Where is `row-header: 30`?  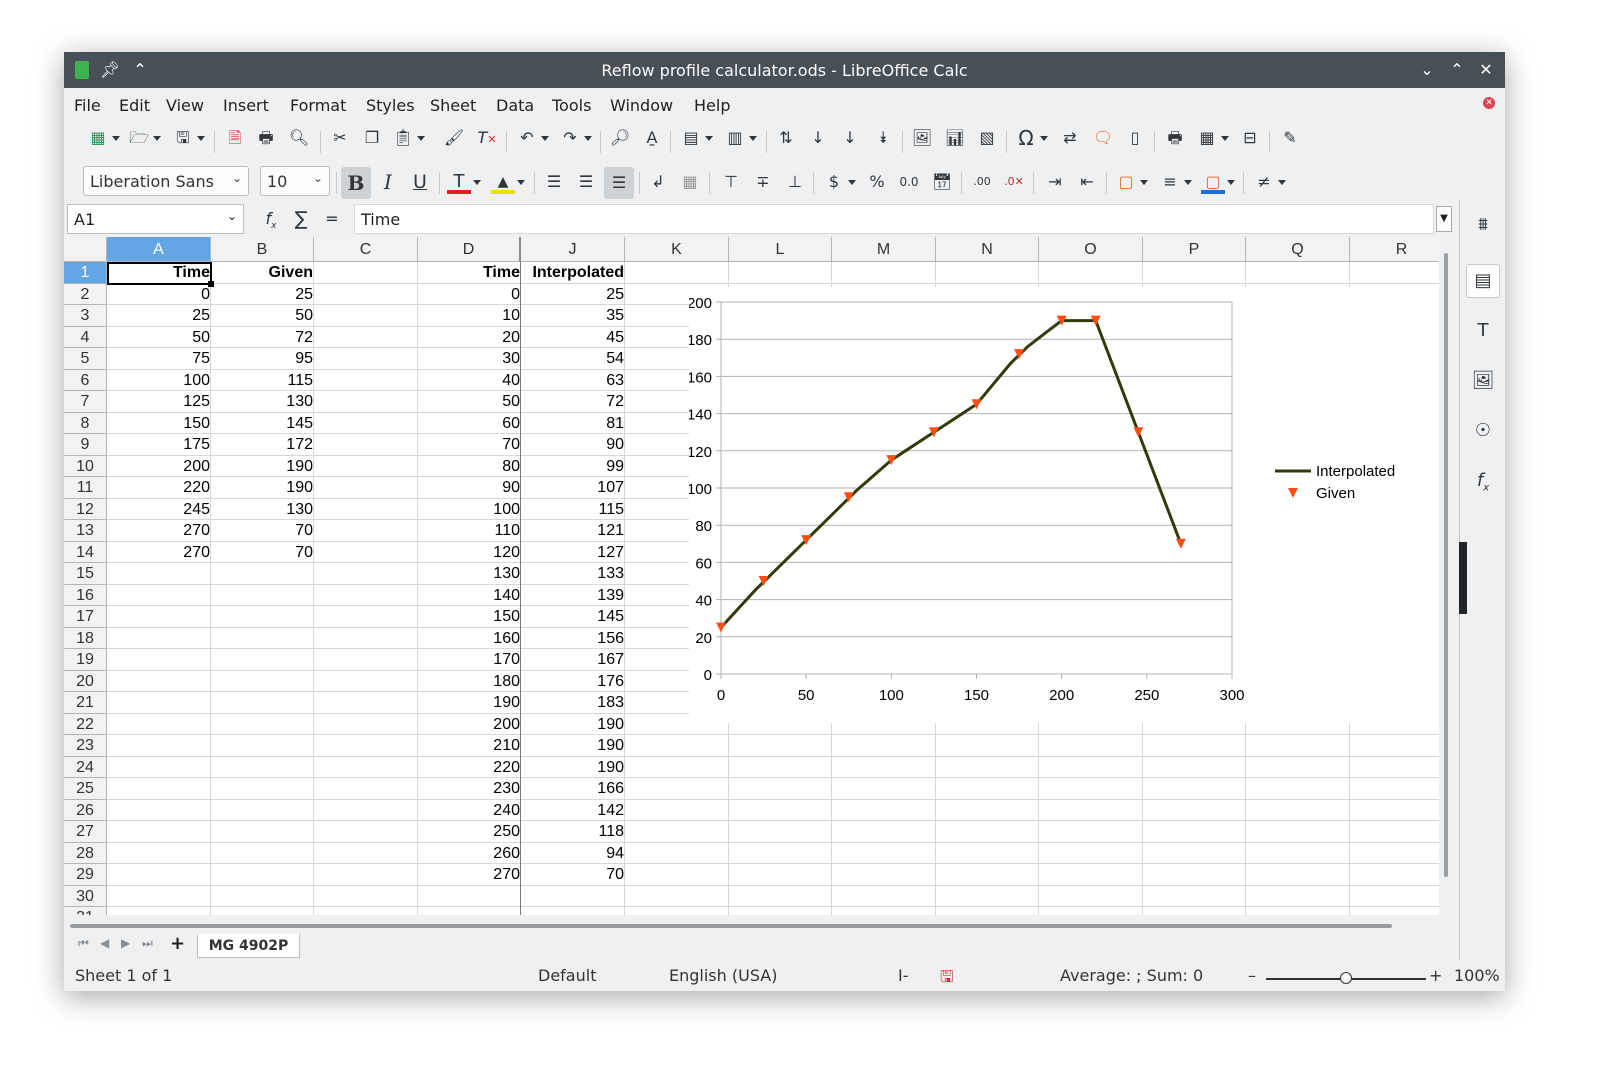 row-header: 30 is located at coordinates (85, 896).